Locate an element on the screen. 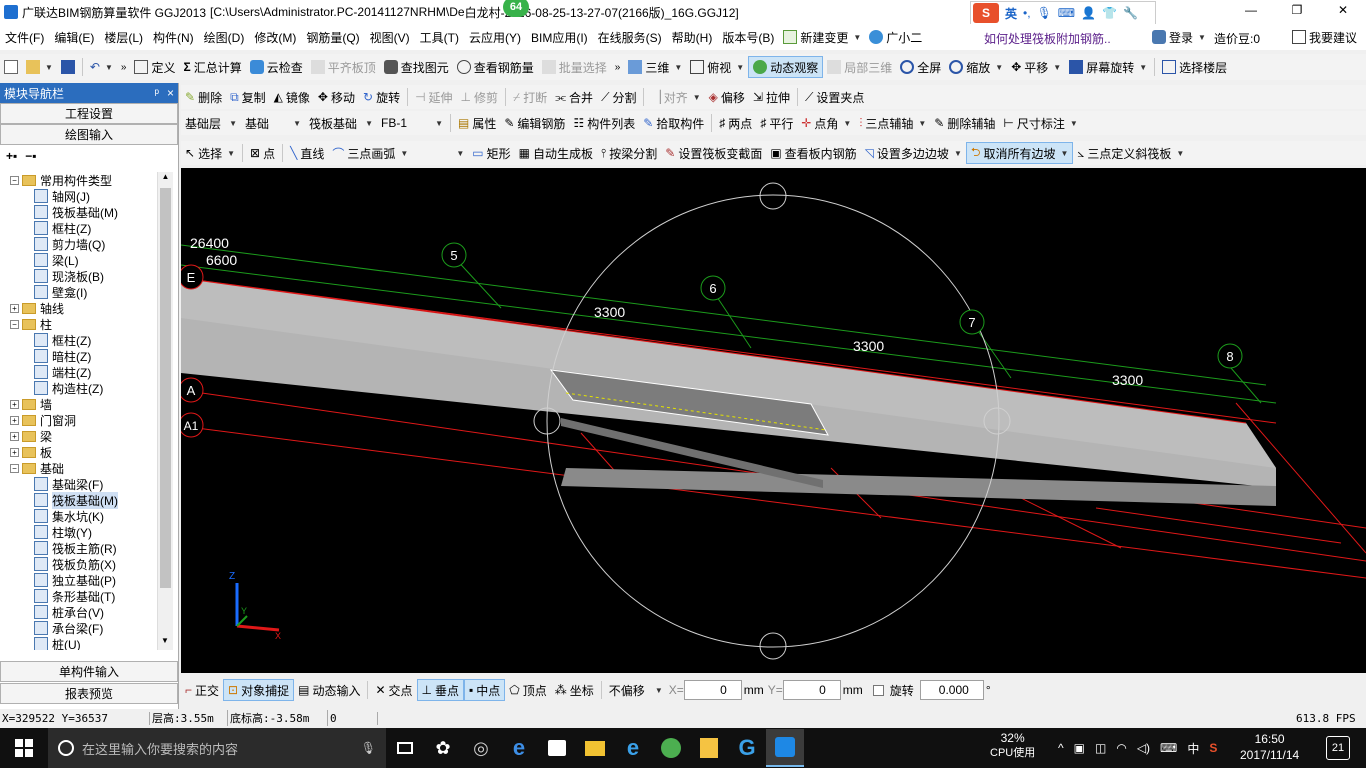  fan-app-icon: ✿ is located at coordinates (443, 748).